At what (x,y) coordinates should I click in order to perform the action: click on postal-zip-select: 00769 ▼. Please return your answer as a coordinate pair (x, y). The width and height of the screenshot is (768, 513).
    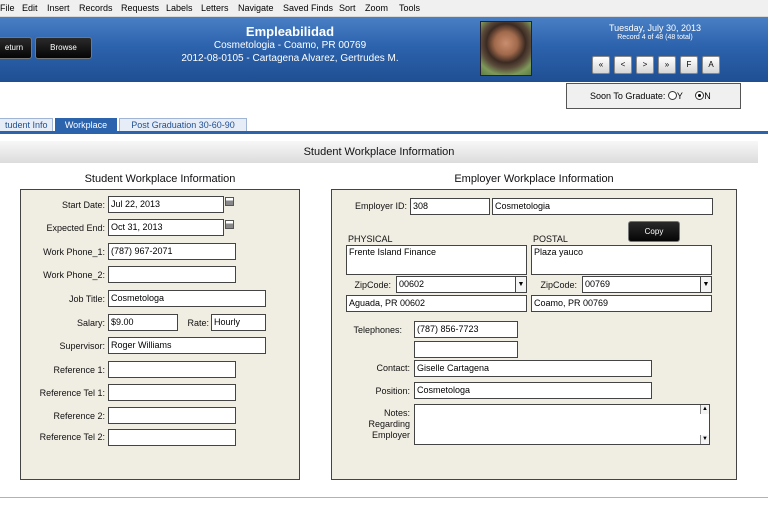
    Looking at the image, I should click on (647, 284).